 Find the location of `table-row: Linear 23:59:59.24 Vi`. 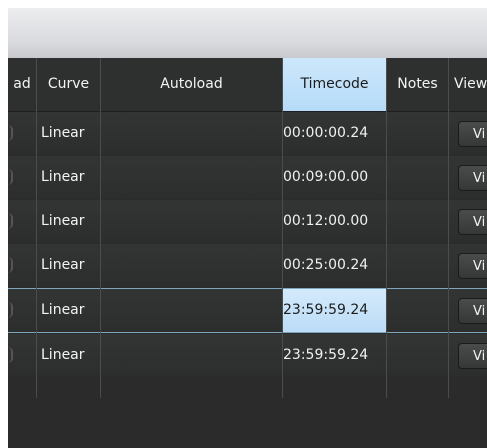

table-row: Linear 23:59:59.24 Vi is located at coordinates (247, 356).